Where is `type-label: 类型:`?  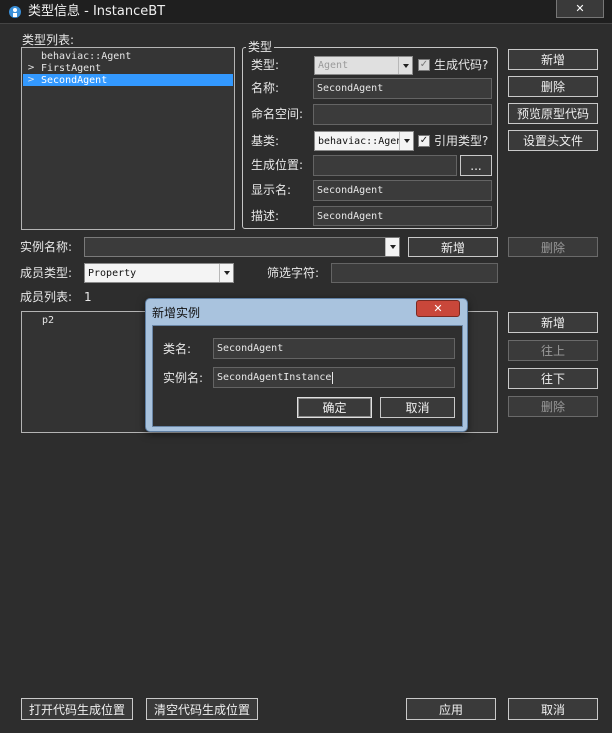
type-label: 类型: is located at coordinates (265, 65).